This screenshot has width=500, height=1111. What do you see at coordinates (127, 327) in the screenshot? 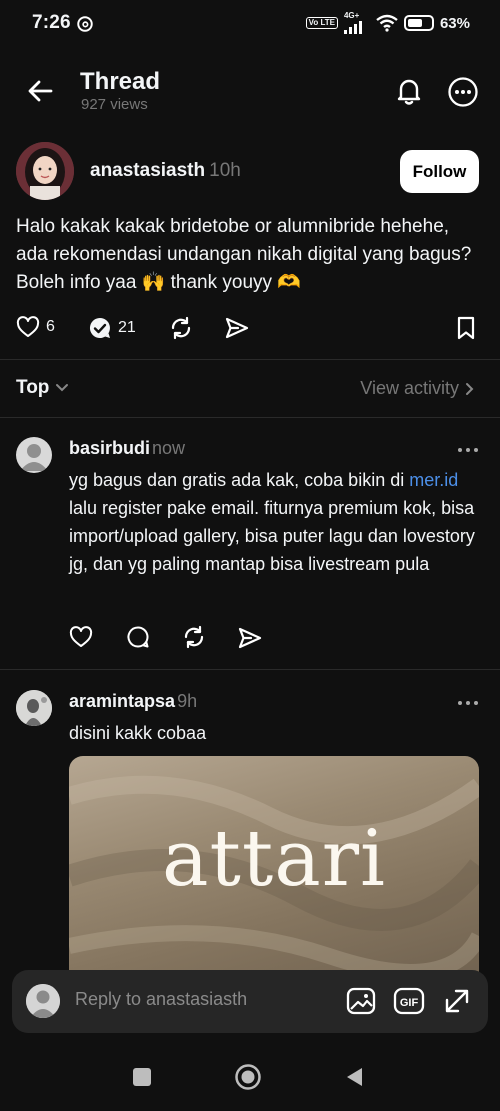
I see `reply-count: 21` at bounding box center [127, 327].